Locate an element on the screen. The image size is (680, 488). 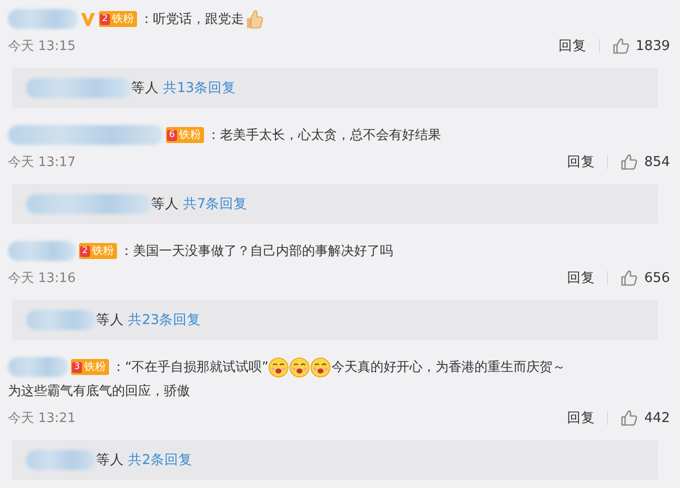
timestamp: 今天 13:21 is located at coordinates (42, 418).